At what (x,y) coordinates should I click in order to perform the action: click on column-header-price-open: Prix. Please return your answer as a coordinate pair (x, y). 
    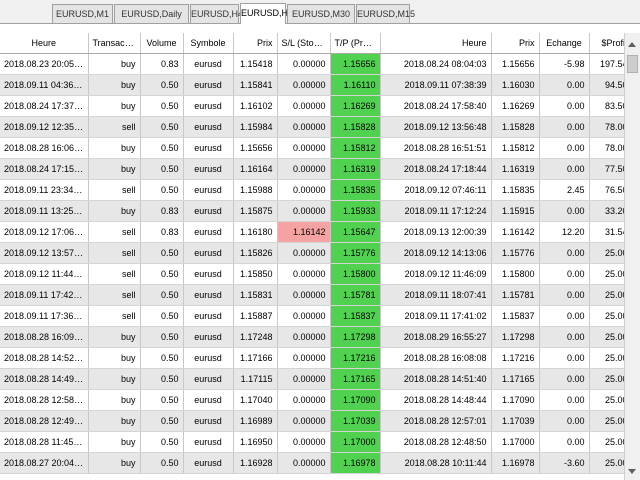
    Looking at the image, I should click on (255, 43).